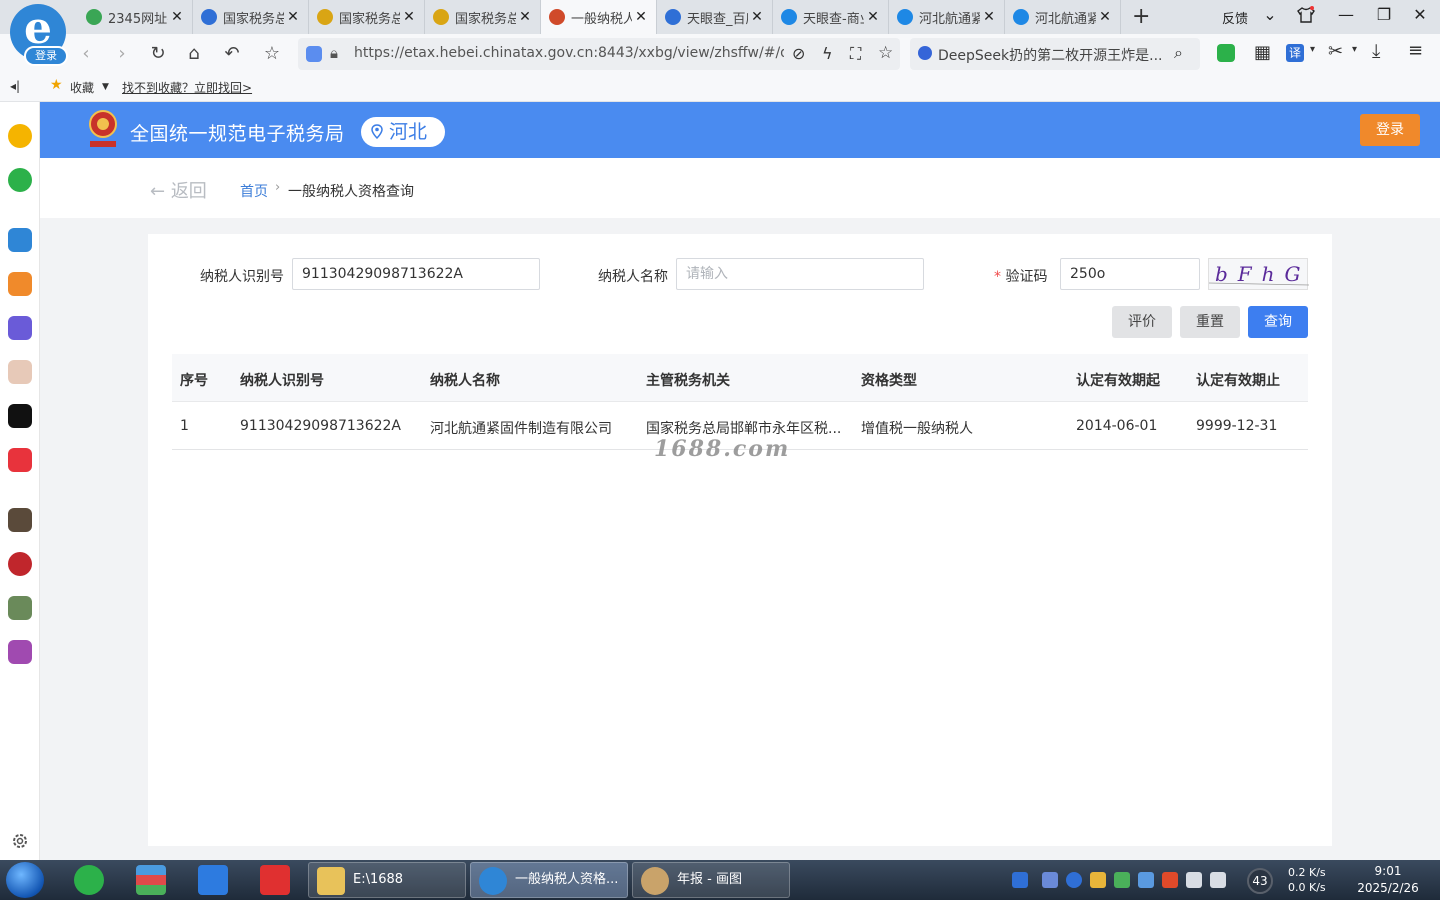 This screenshot has height=900, width=1440. Describe the element at coordinates (20, 608) in the screenshot. I see `game-character-icon` at that location.